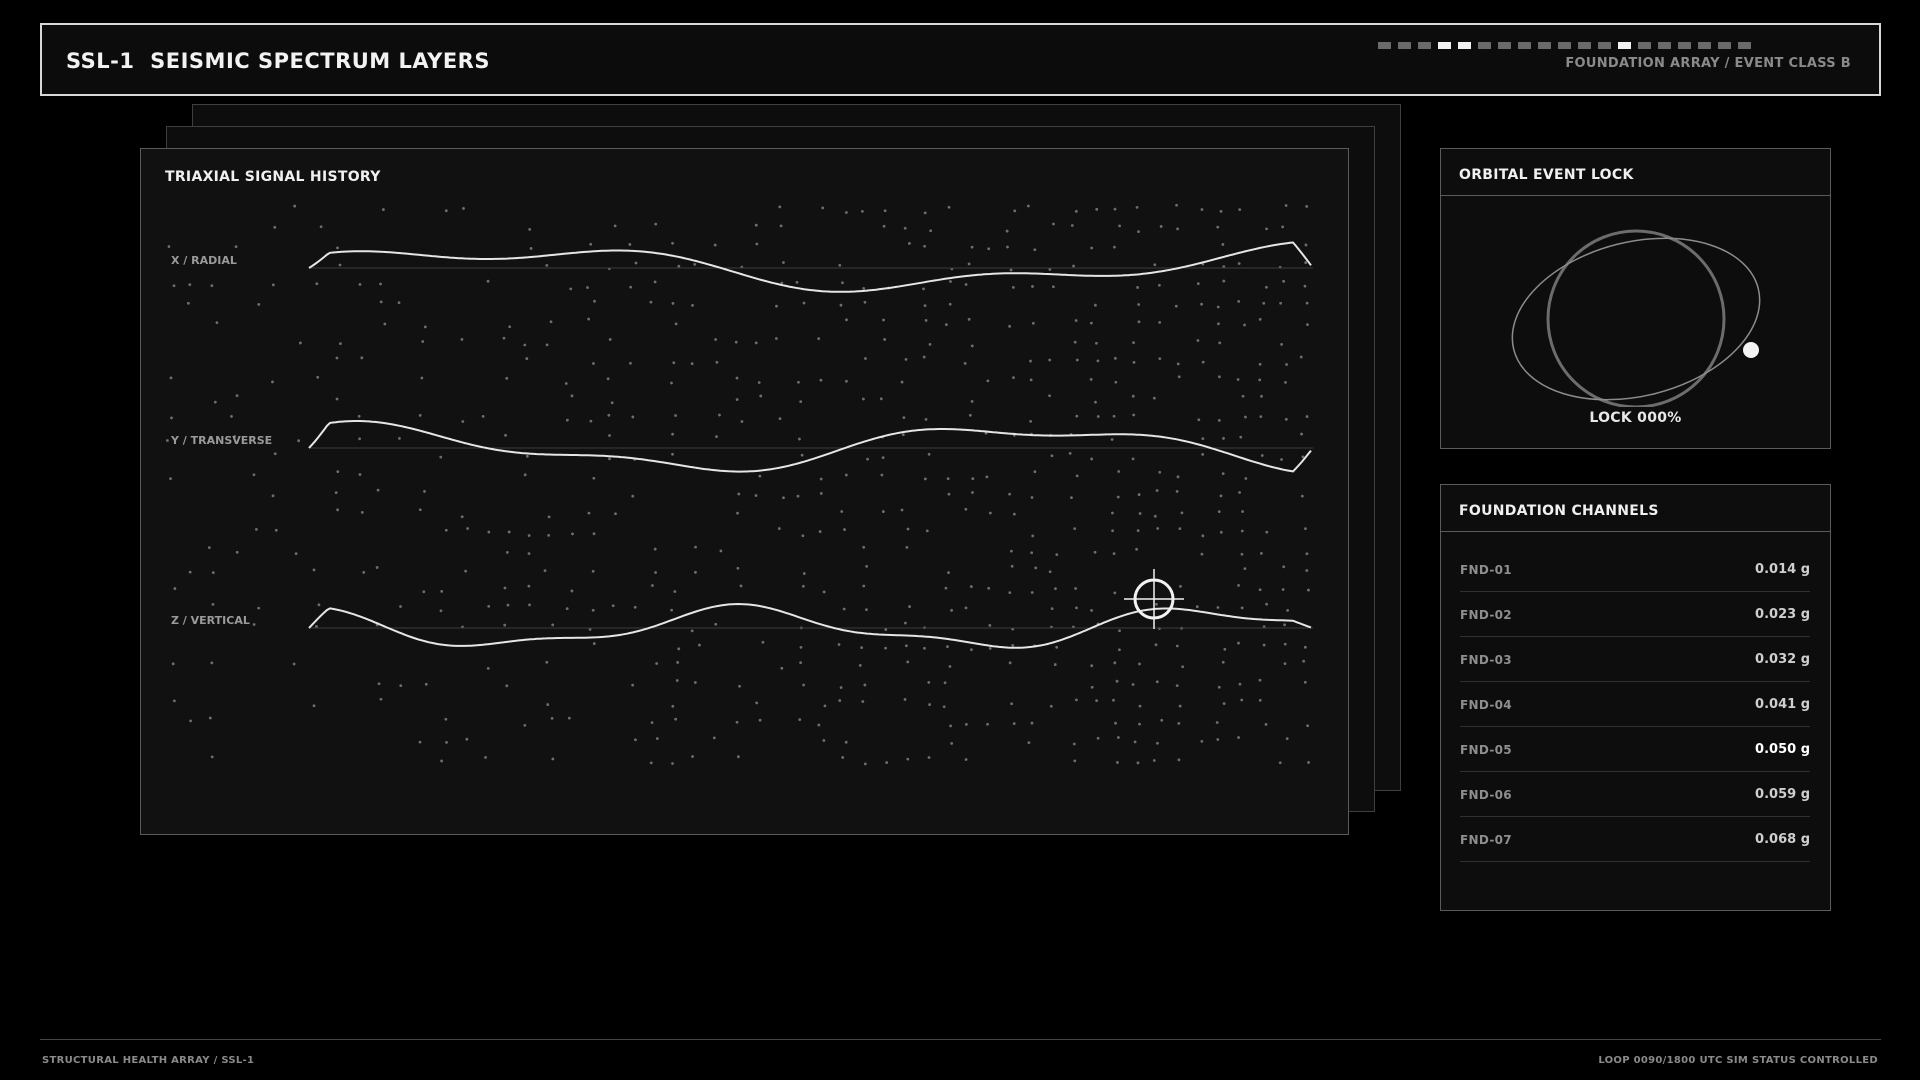 This screenshot has width=1920, height=1080. I want to click on orbital-event-lock-panel: ORBITAL EVENT LOCK LOCK 000%, so click(1635, 298).